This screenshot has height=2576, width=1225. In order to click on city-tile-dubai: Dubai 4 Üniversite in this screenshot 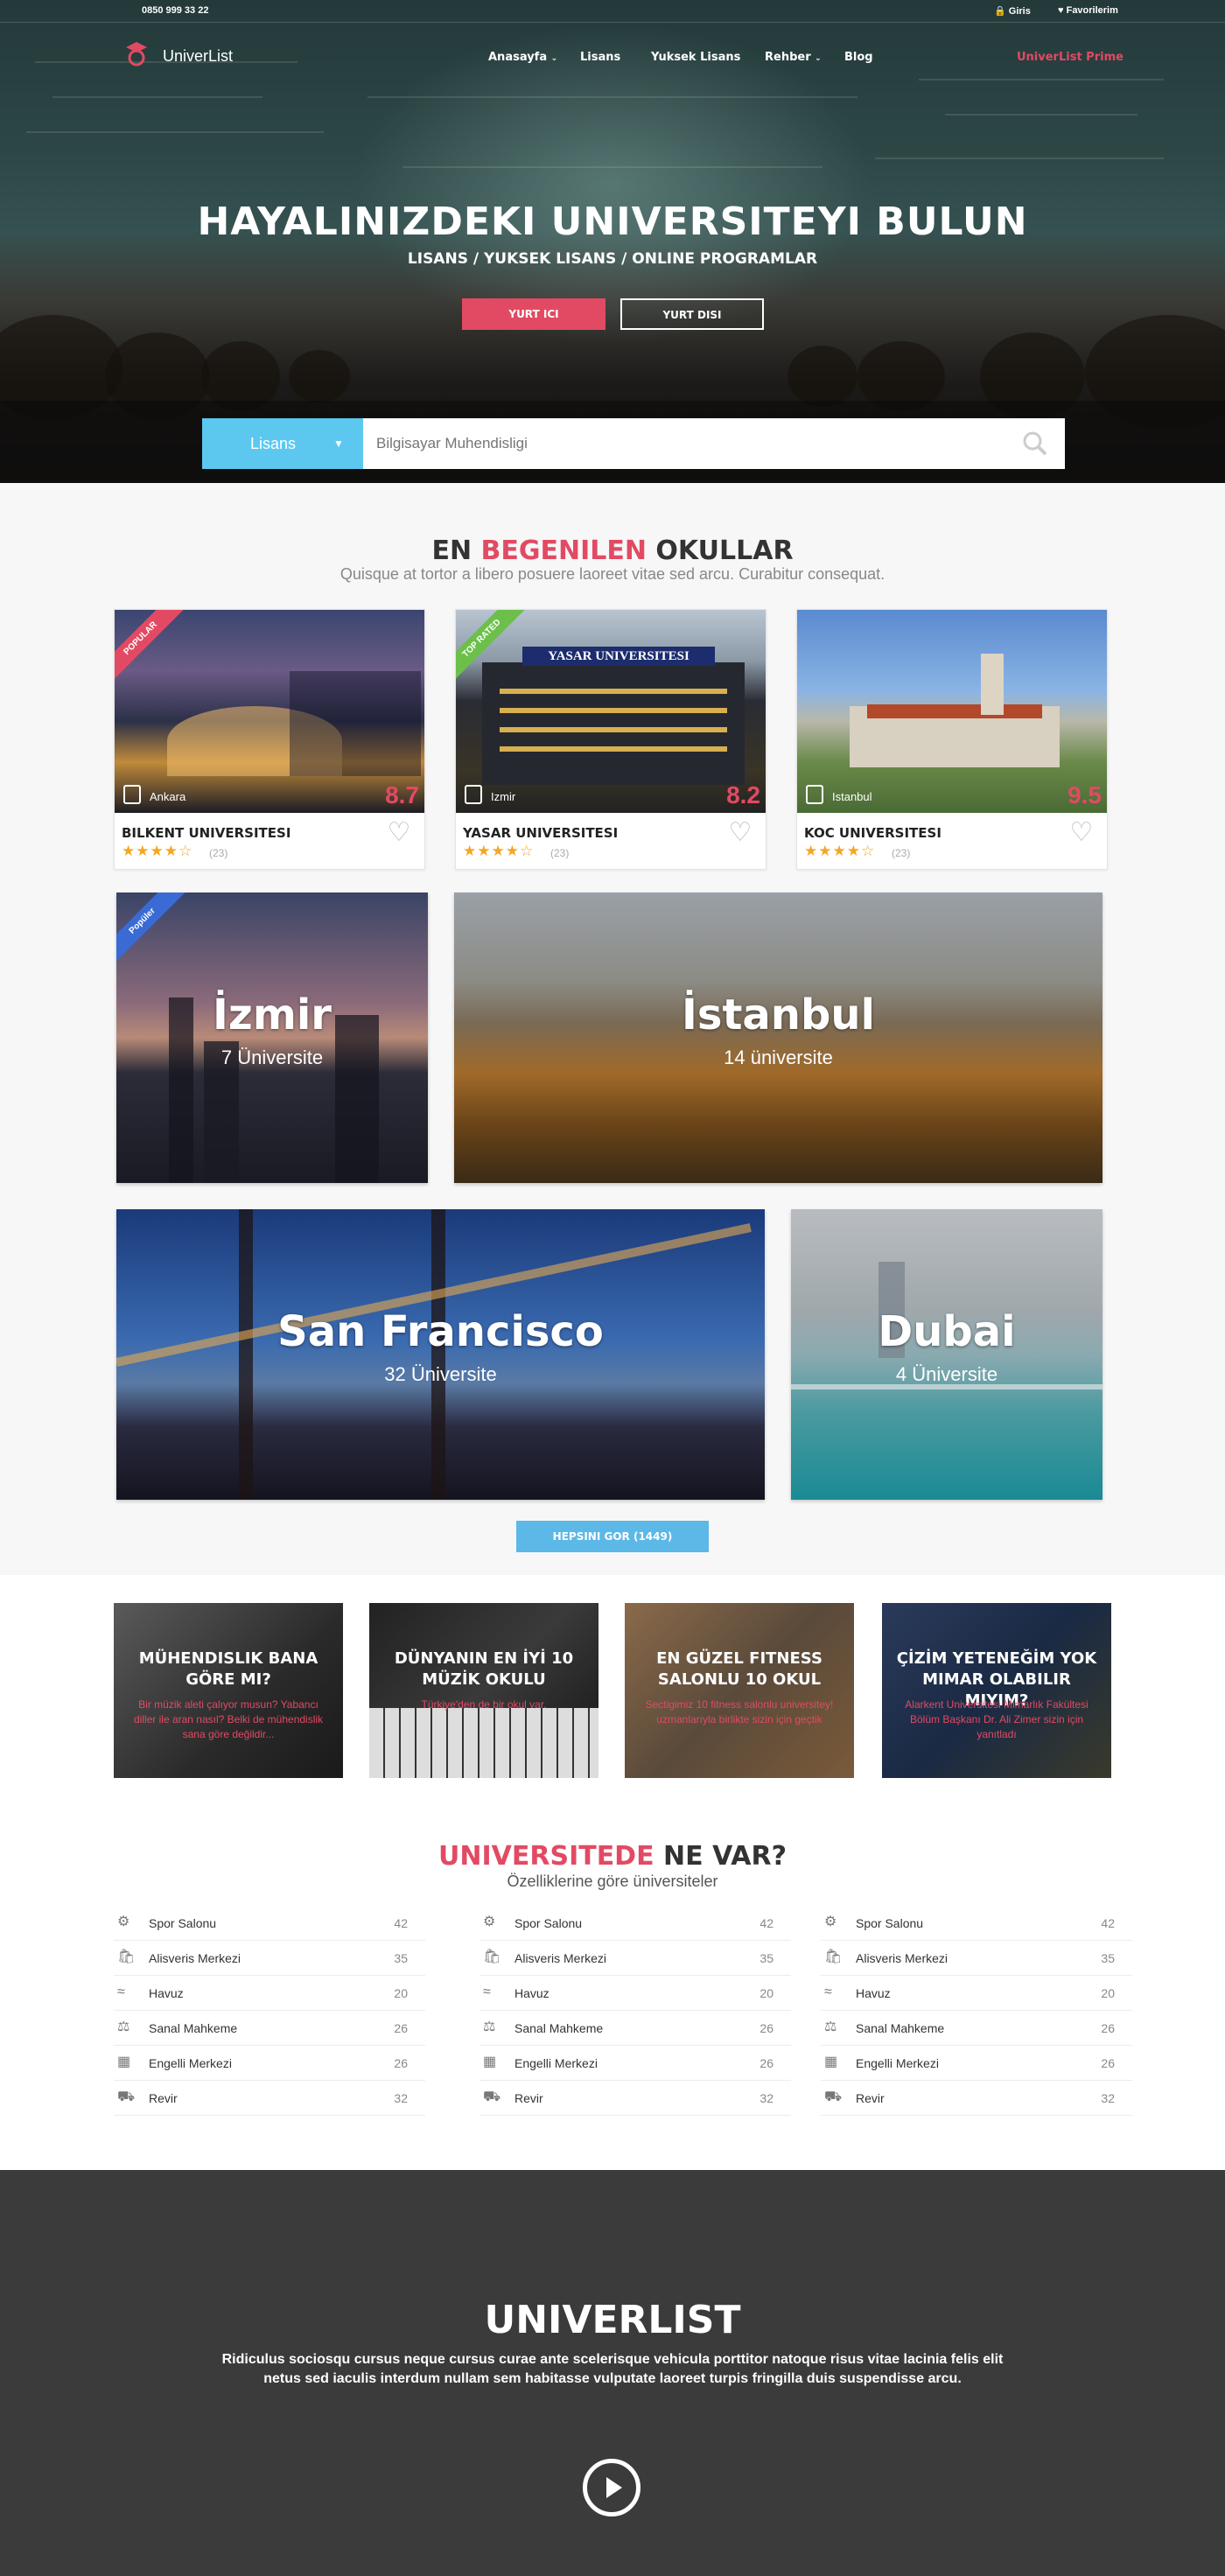, I will do `click(946, 1354)`.